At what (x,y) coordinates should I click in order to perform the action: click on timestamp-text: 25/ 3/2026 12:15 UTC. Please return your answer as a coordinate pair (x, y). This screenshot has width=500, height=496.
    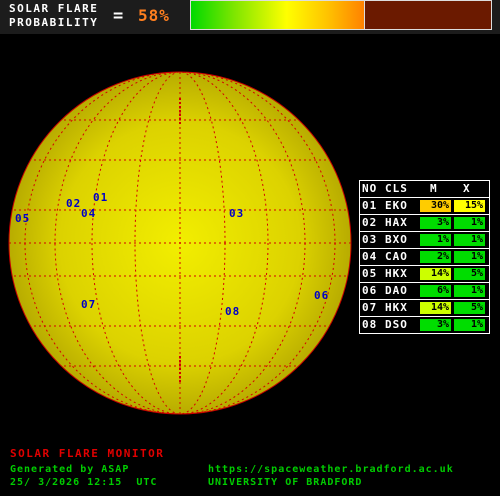
    Looking at the image, I should click on (84, 482).